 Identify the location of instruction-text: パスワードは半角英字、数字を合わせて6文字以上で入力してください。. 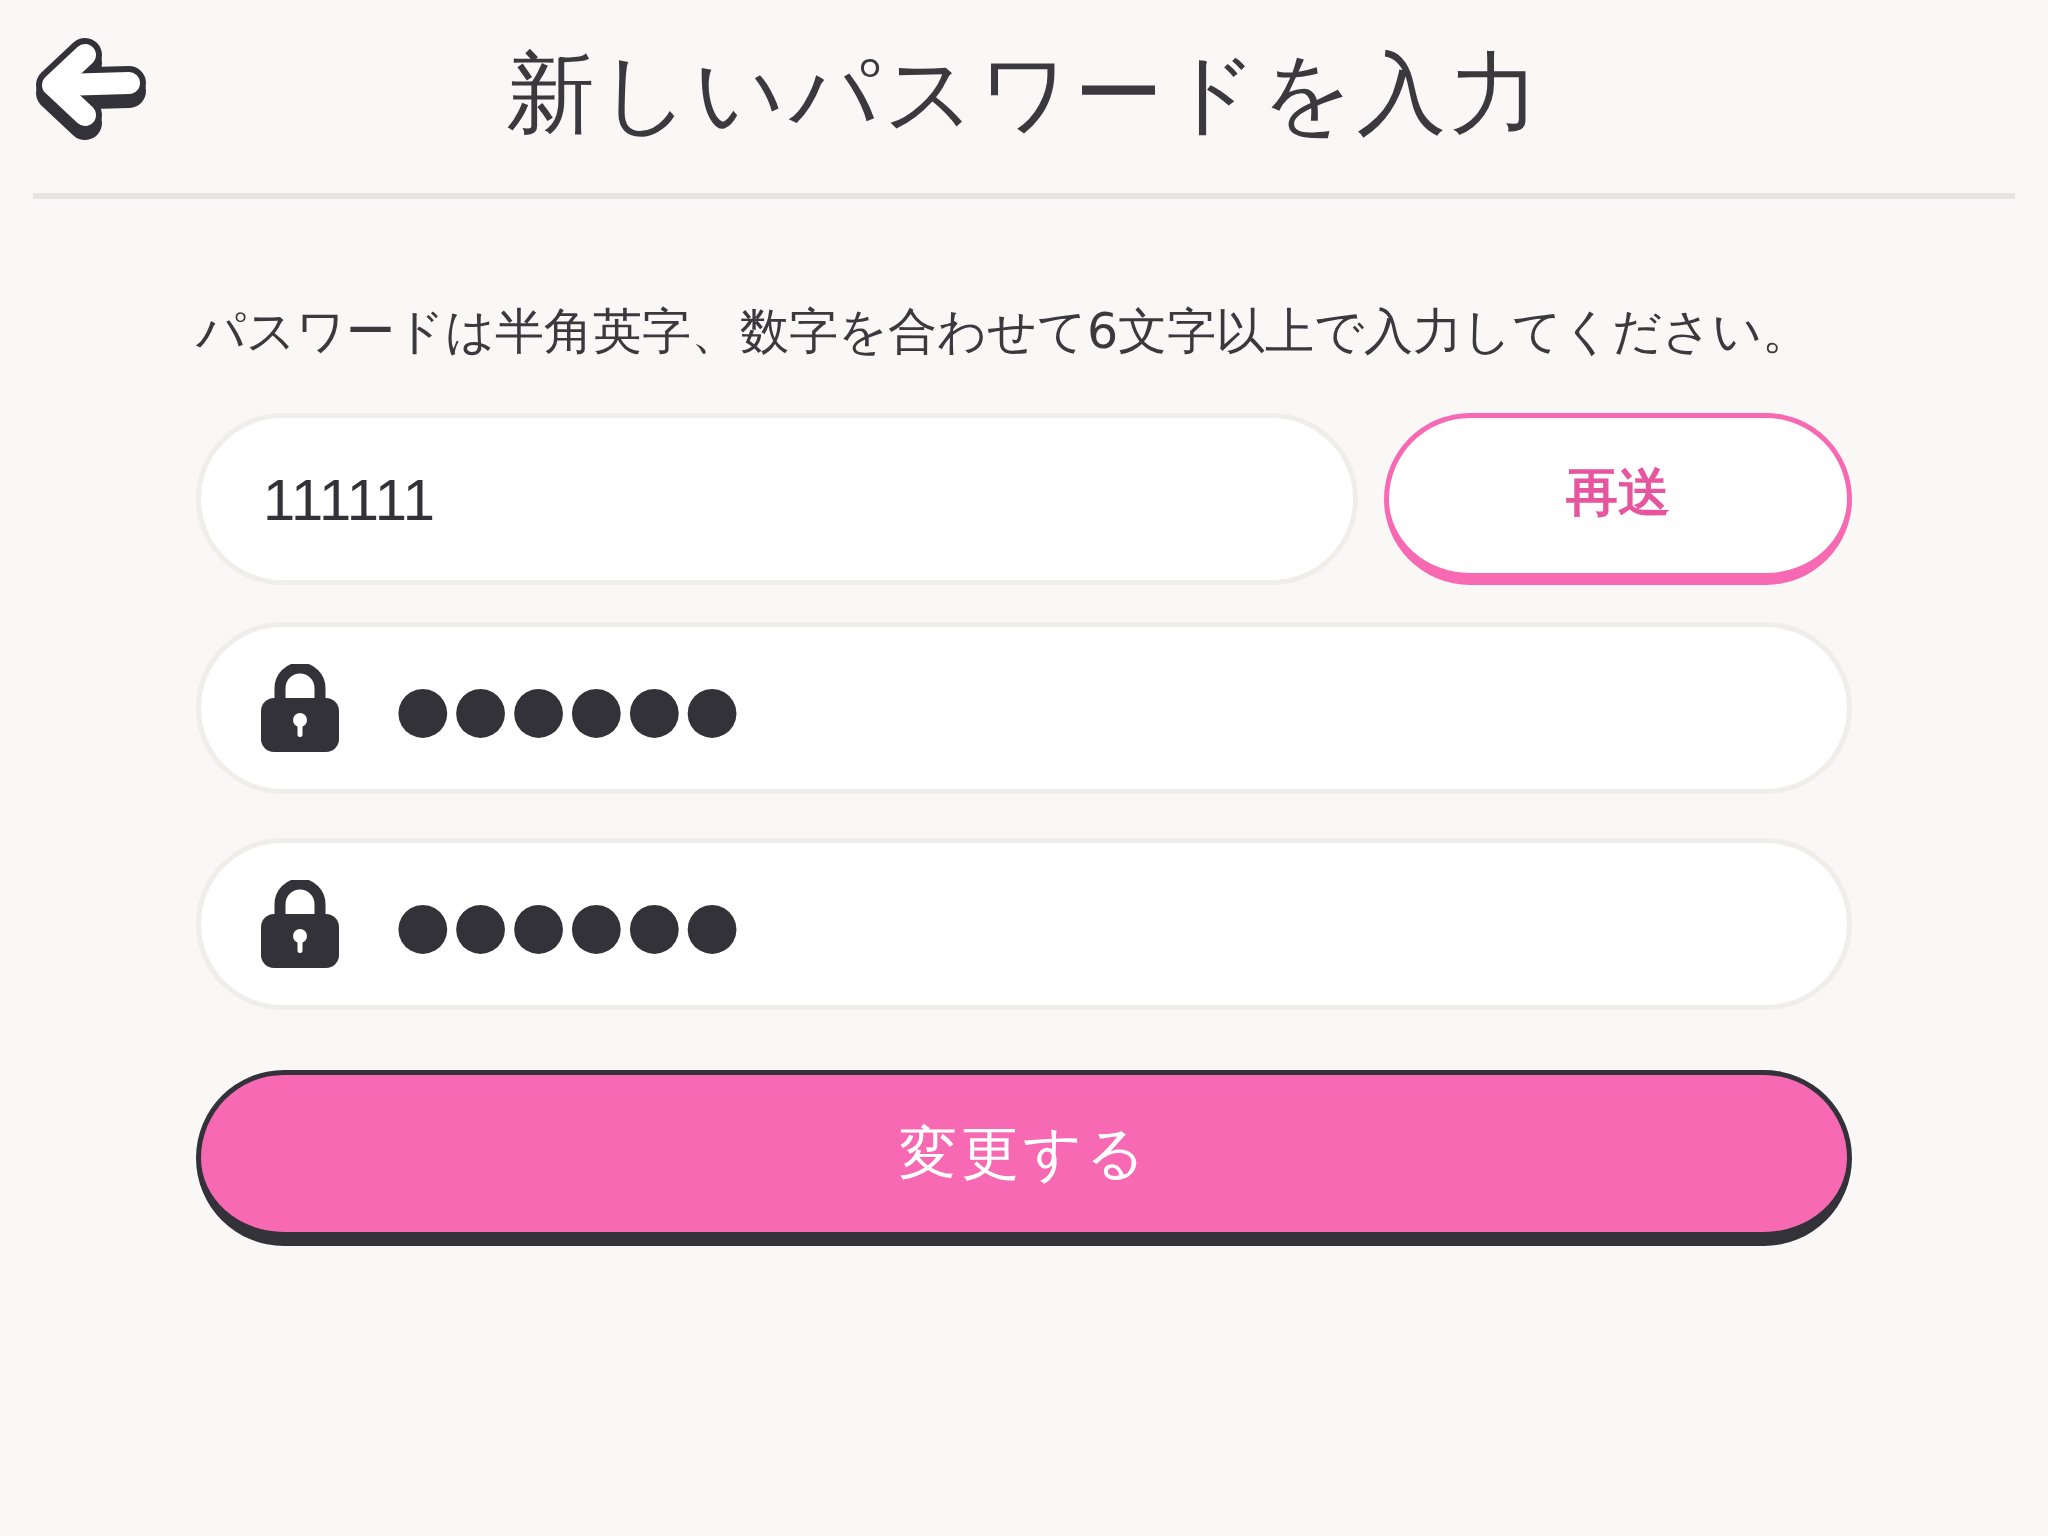
(1004, 332).